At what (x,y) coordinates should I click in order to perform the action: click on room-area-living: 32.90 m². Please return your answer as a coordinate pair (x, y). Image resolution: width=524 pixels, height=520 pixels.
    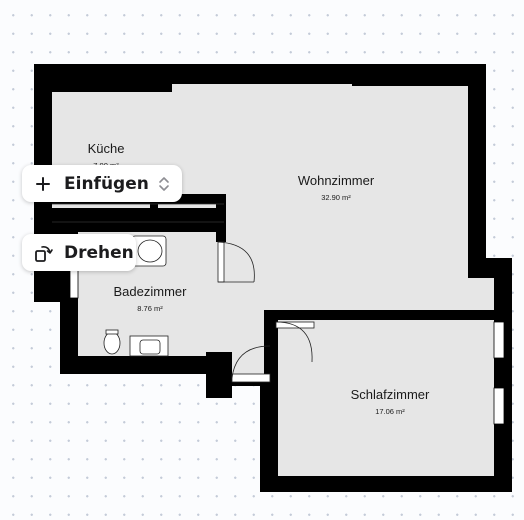
    Looking at the image, I should click on (336, 197).